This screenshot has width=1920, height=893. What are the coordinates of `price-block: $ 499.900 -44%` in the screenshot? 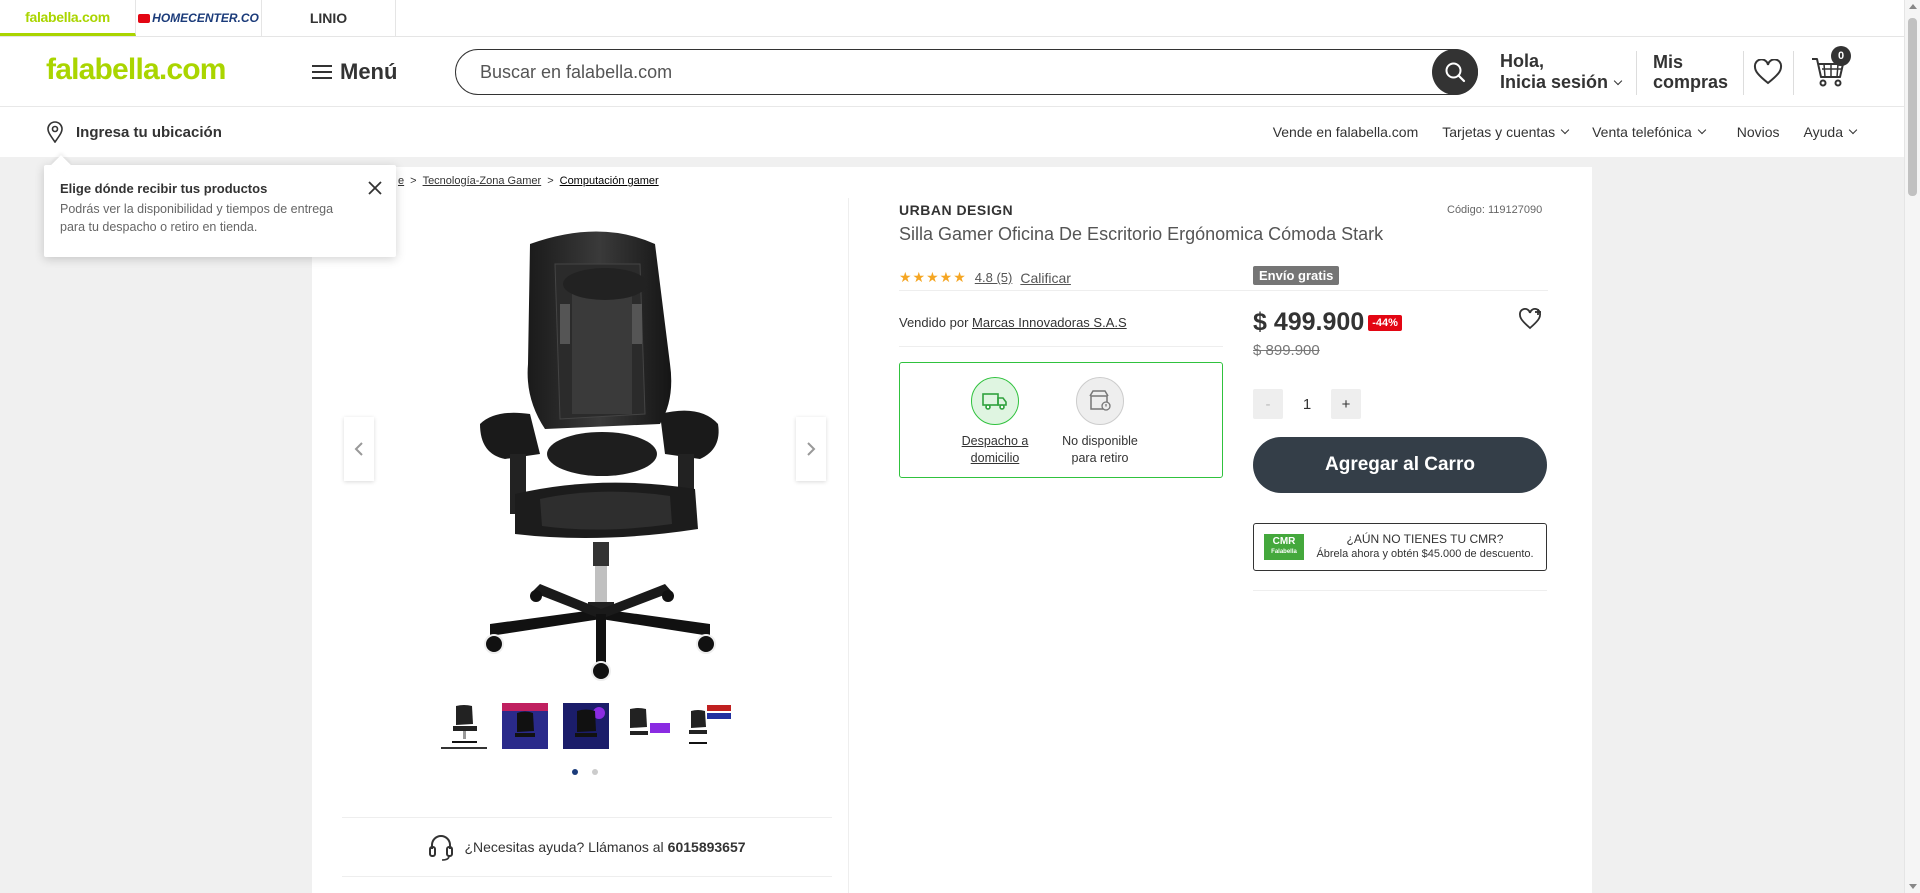 It's located at (1327, 322).